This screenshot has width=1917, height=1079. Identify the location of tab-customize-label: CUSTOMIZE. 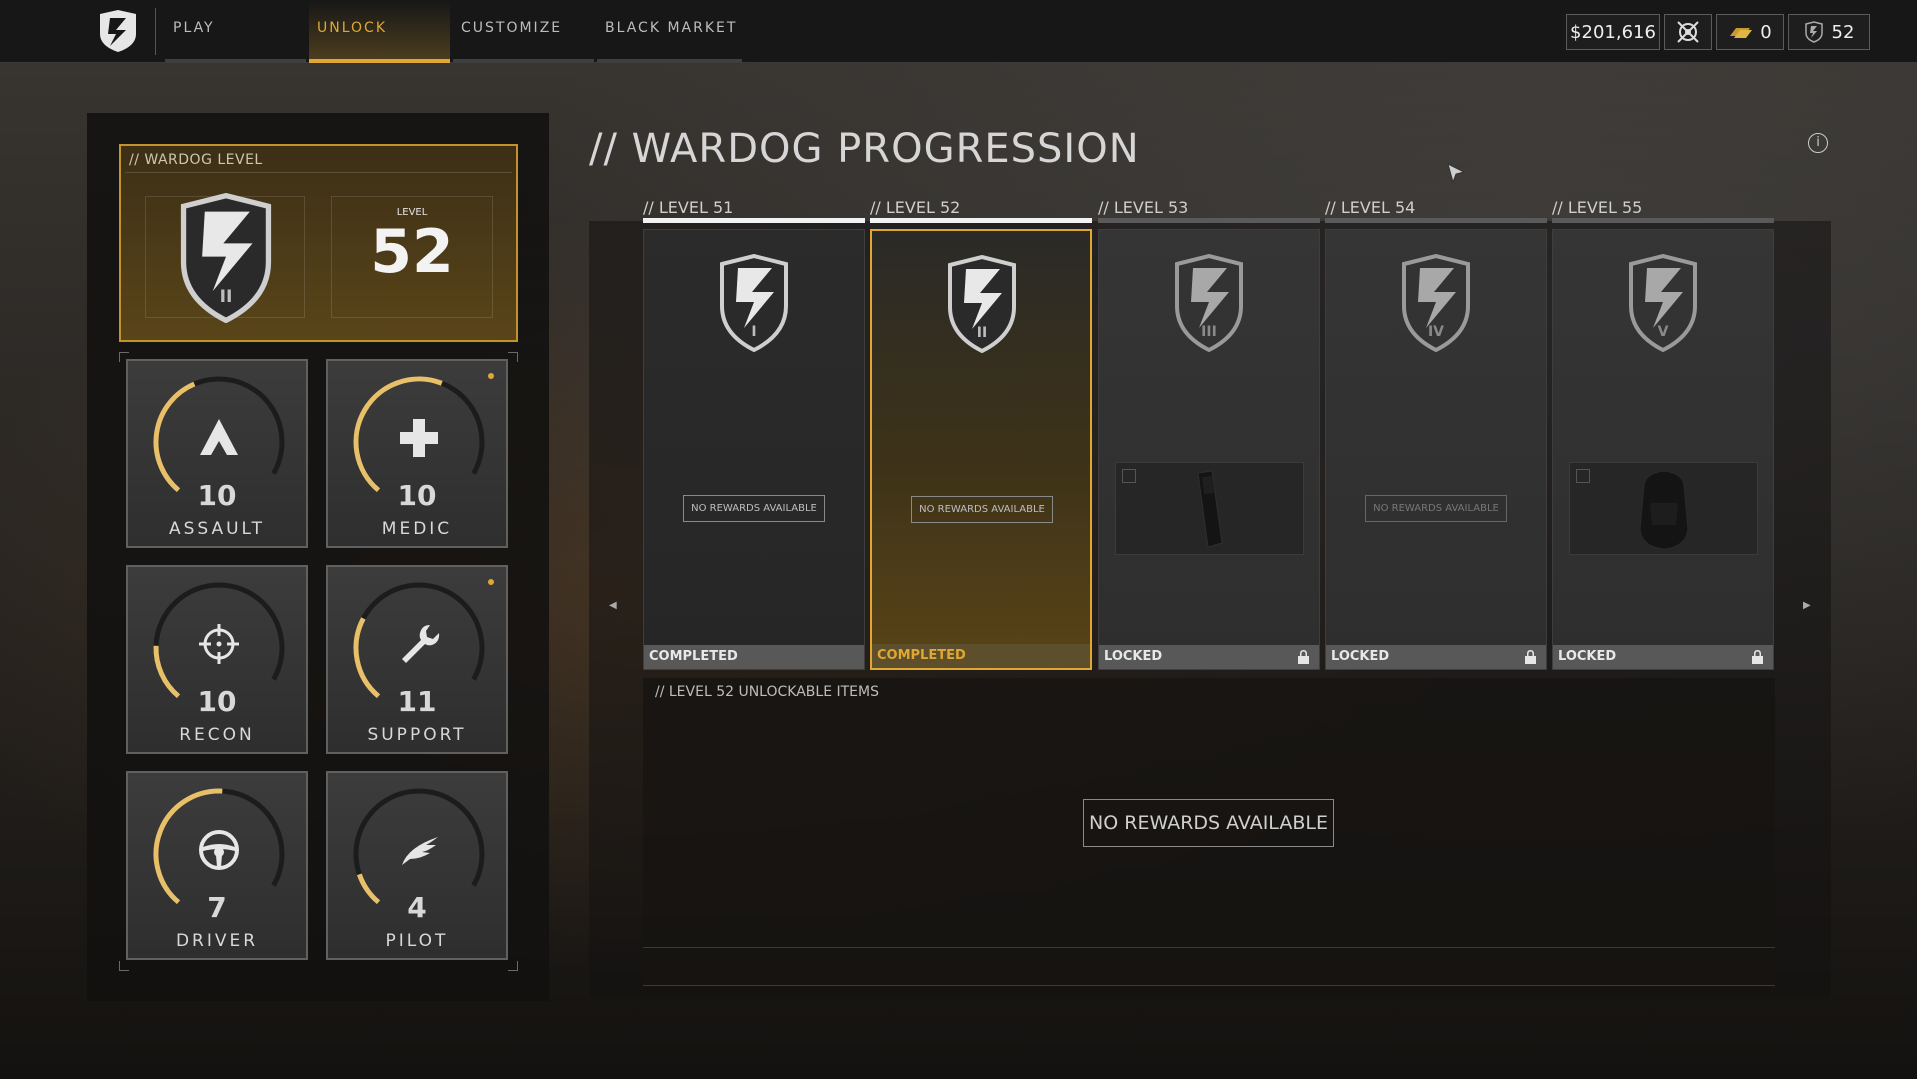
(512, 28).